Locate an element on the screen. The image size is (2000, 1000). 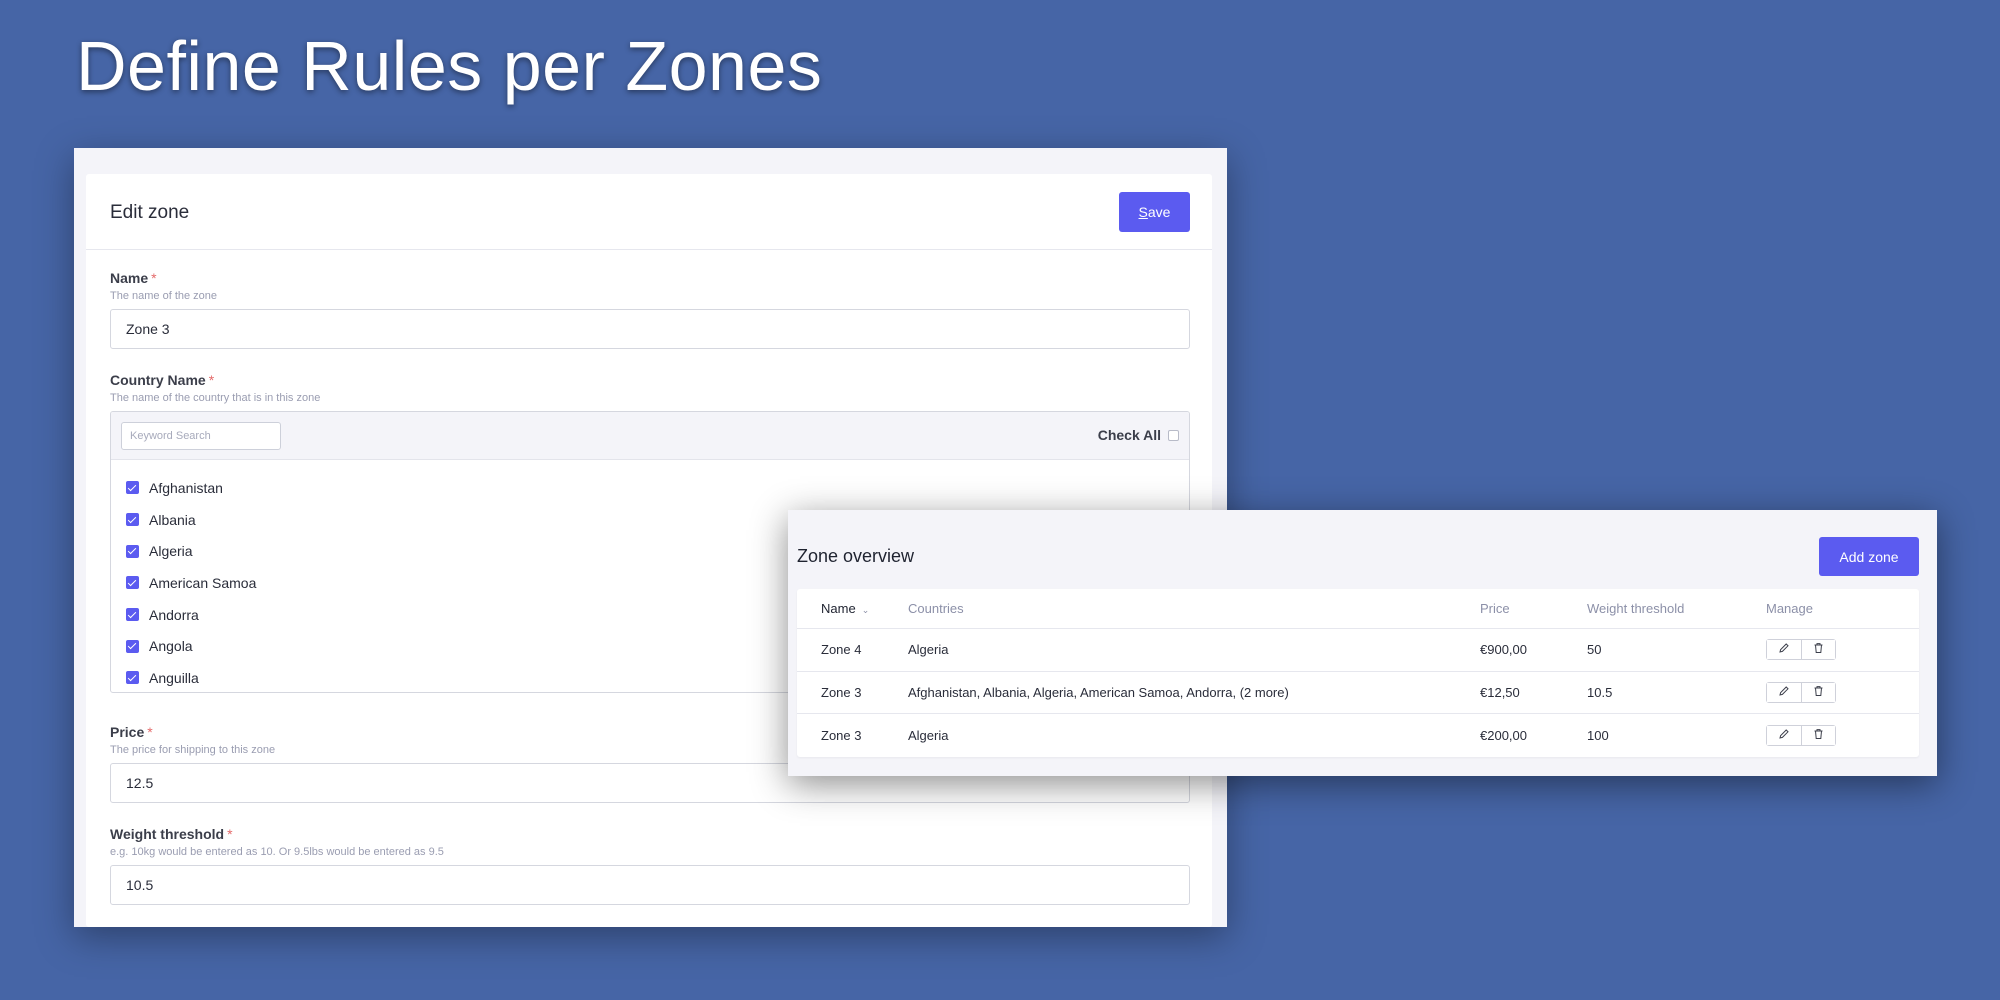
table-row: Zone 4 Algeria €900,00 50 is located at coordinates (1358, 650).